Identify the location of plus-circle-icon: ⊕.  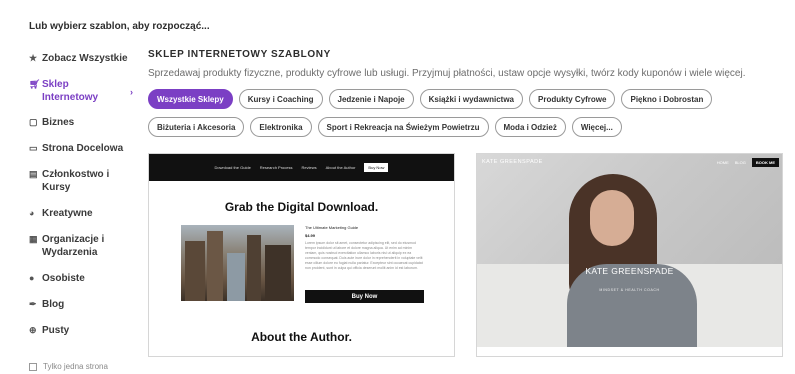
(33, 330).